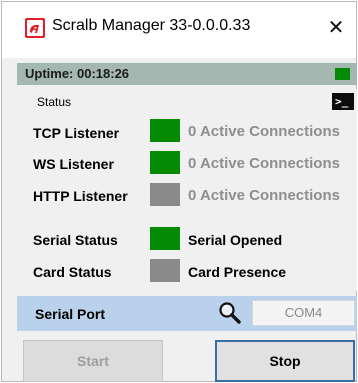  Describe the element at coordinates (72, 272) in the screenshot. I see `card-status-label: Card Status` at that location.